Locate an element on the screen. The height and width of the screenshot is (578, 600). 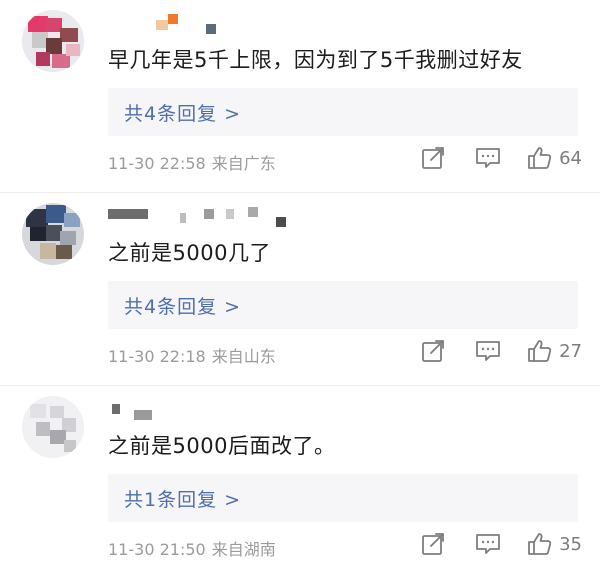
view-replies-link: 共1条回复 > is located at coordinates (182, 498).